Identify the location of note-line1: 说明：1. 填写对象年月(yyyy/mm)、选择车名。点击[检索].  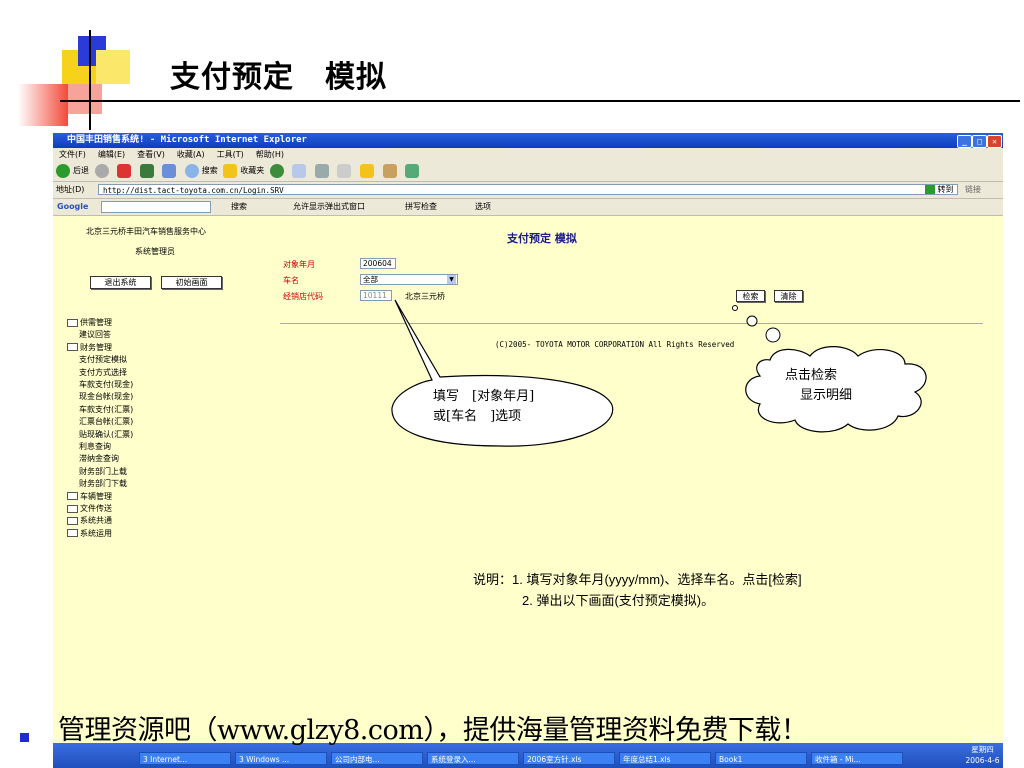
(637, 579).